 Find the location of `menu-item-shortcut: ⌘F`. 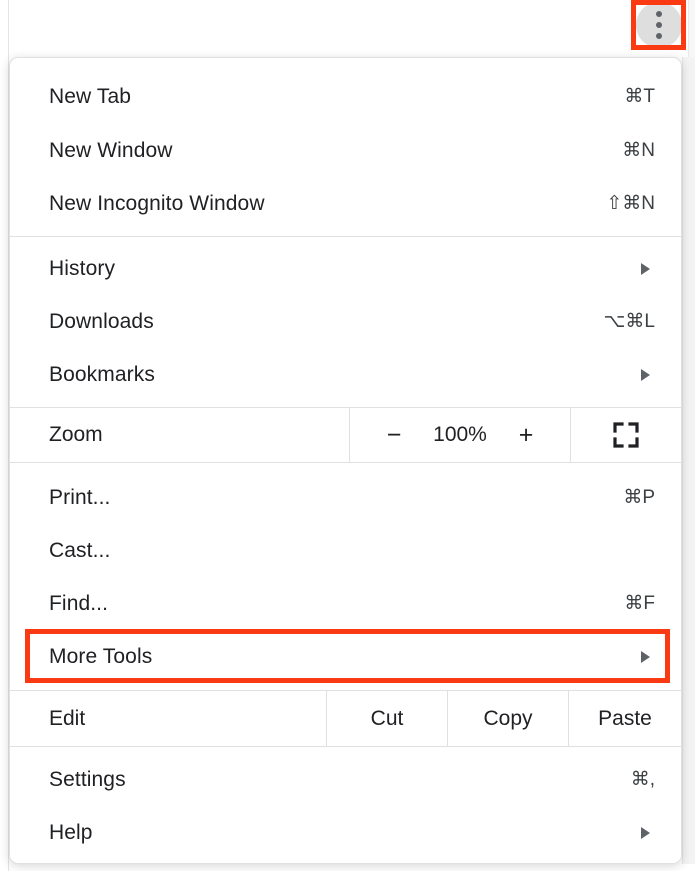

menu-item-shortcut: ⌘F is located at coordinates (639, 603).